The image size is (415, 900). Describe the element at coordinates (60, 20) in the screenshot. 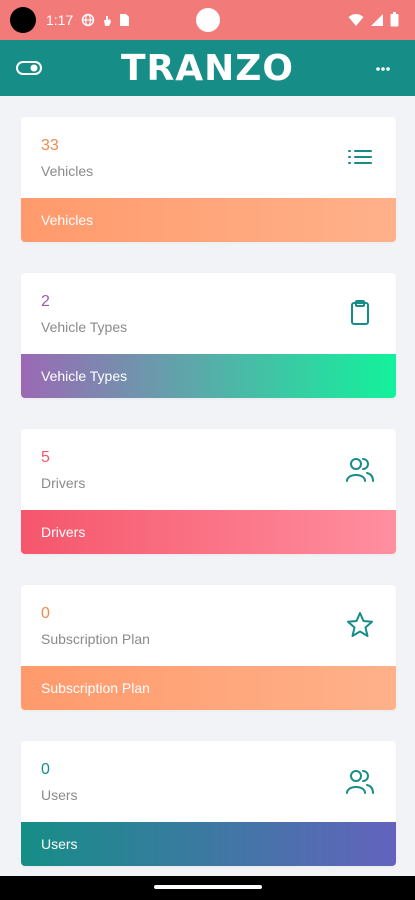

I see `status-time: 1:17` at that location.